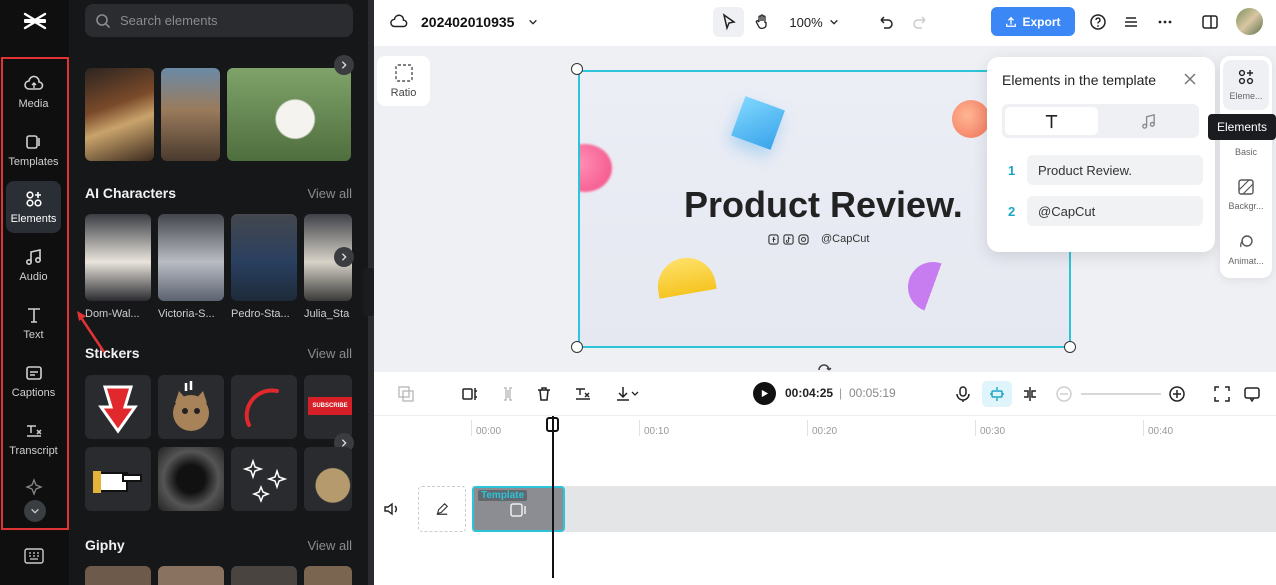 The width and height of the screenshot is (1276, 585). Describe the element at coordinates (33, 219) in the screenshot. I see `rail-item-label: Elements` at that location.